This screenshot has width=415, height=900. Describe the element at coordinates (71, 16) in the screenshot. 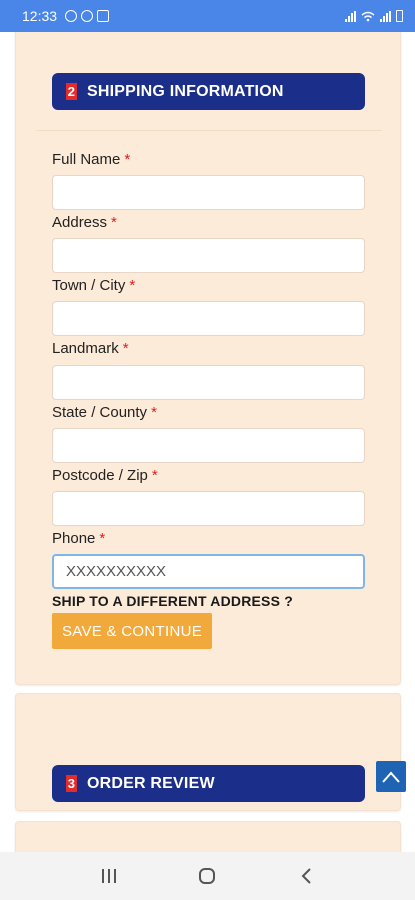

I see `b-circle-icon` at that location.